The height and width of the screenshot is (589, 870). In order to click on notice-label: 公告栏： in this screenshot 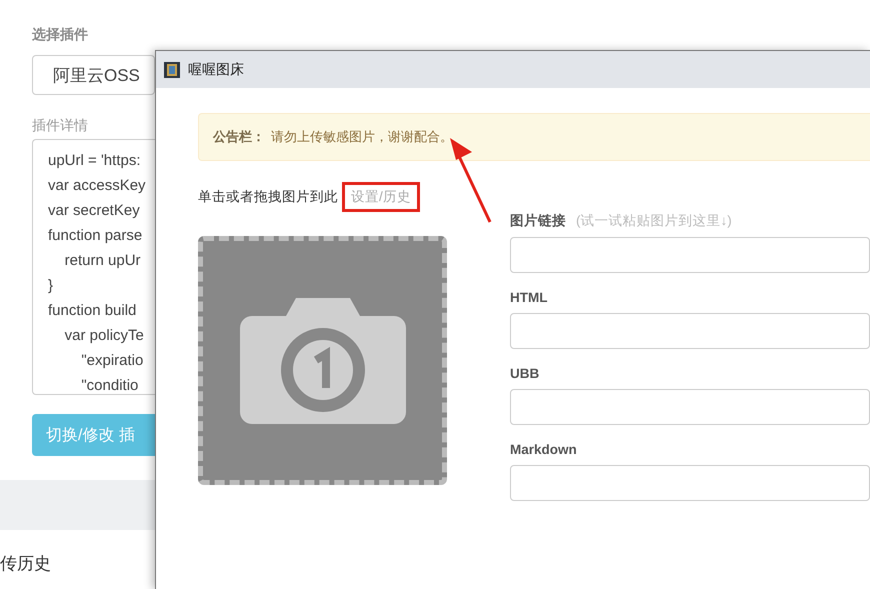, I will do `click(239, 137)`.